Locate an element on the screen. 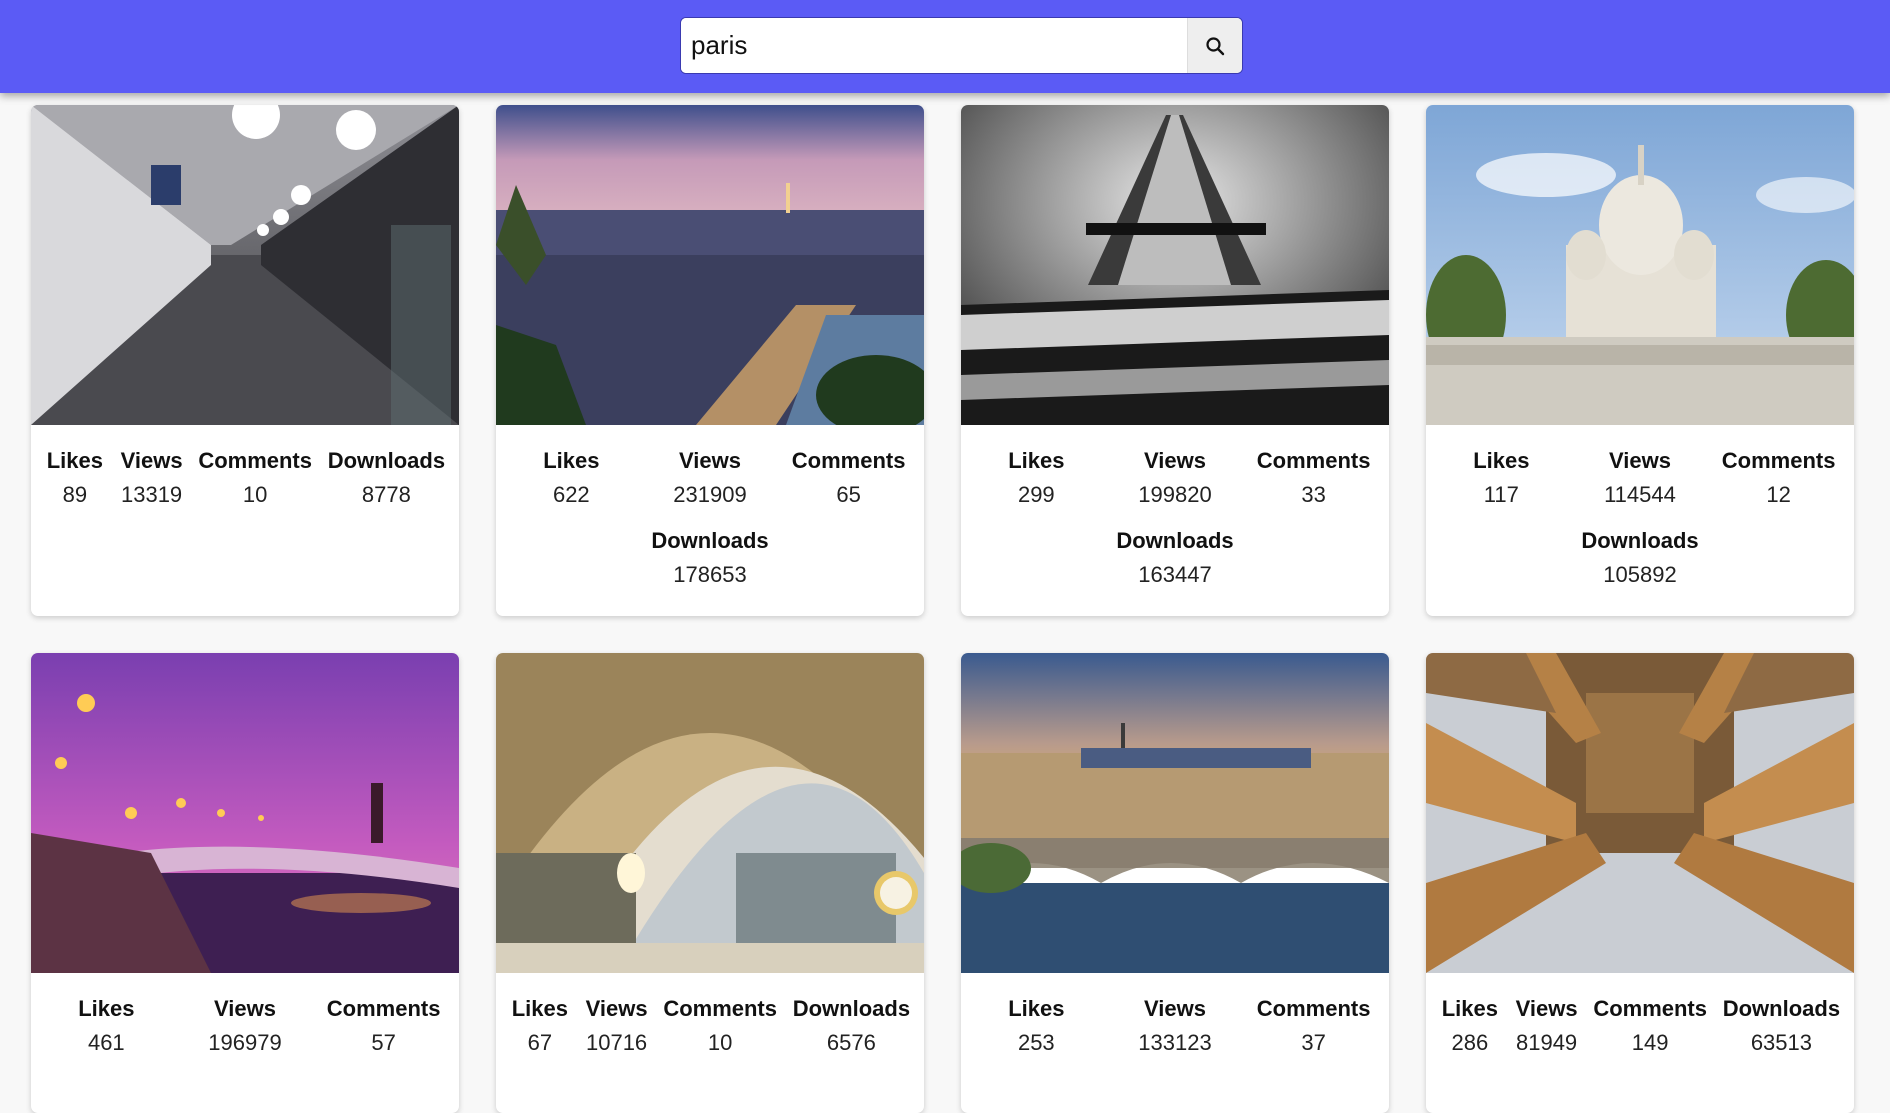 The image size is (1890, 1113). views-count: 114544 is located at coordinates (1640, 494).